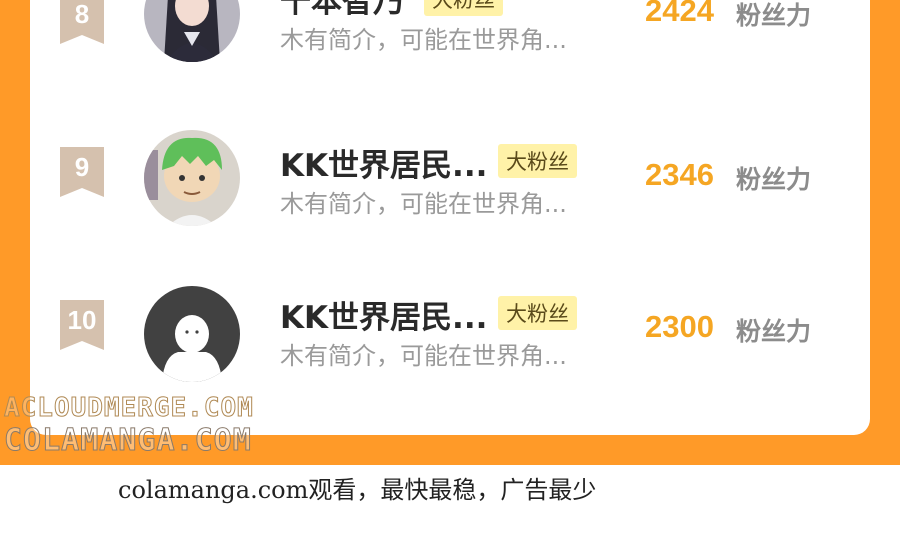  Describe the element at coordinates (342, 10) in the screenshot. I see `user-name: 千本智乃` at that location.